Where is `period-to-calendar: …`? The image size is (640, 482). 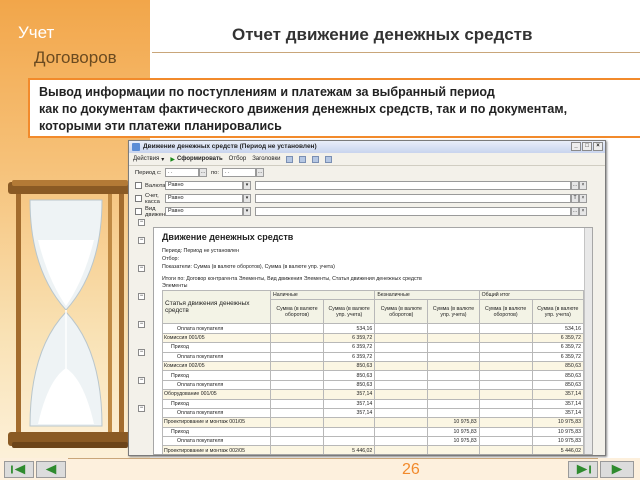
period-to-calendar: … is located at coordinates (259, 172).